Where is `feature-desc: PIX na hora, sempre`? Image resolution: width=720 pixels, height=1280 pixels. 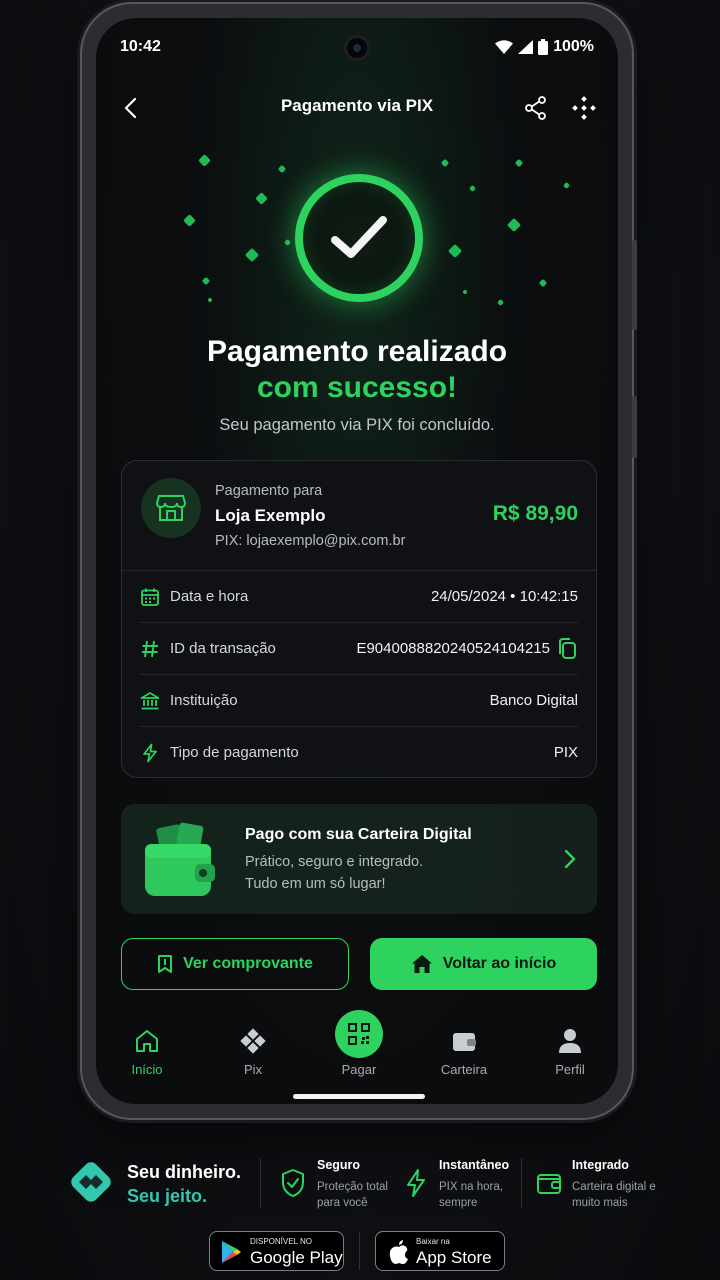
feature-desc: PIX na hora, sempre is located at coordinates (471, 1195).